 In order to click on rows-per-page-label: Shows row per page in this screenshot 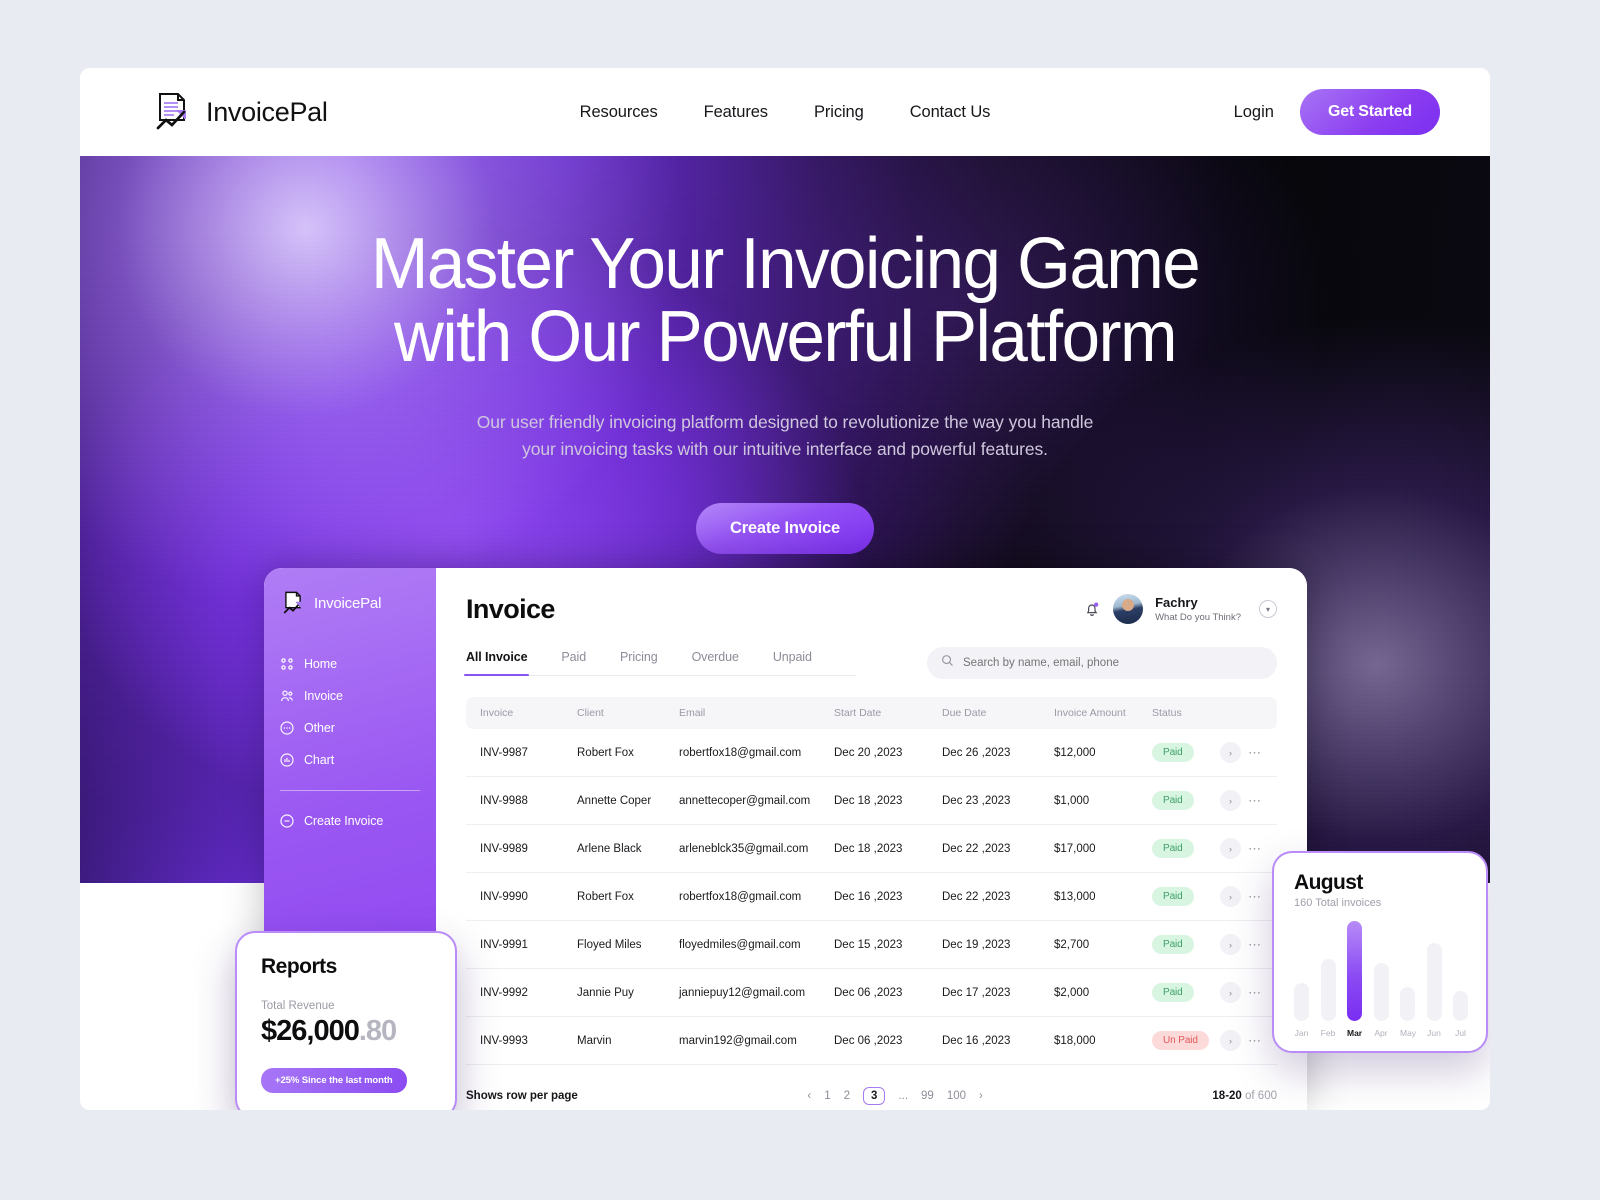, I will do `click(522, 1096)`.